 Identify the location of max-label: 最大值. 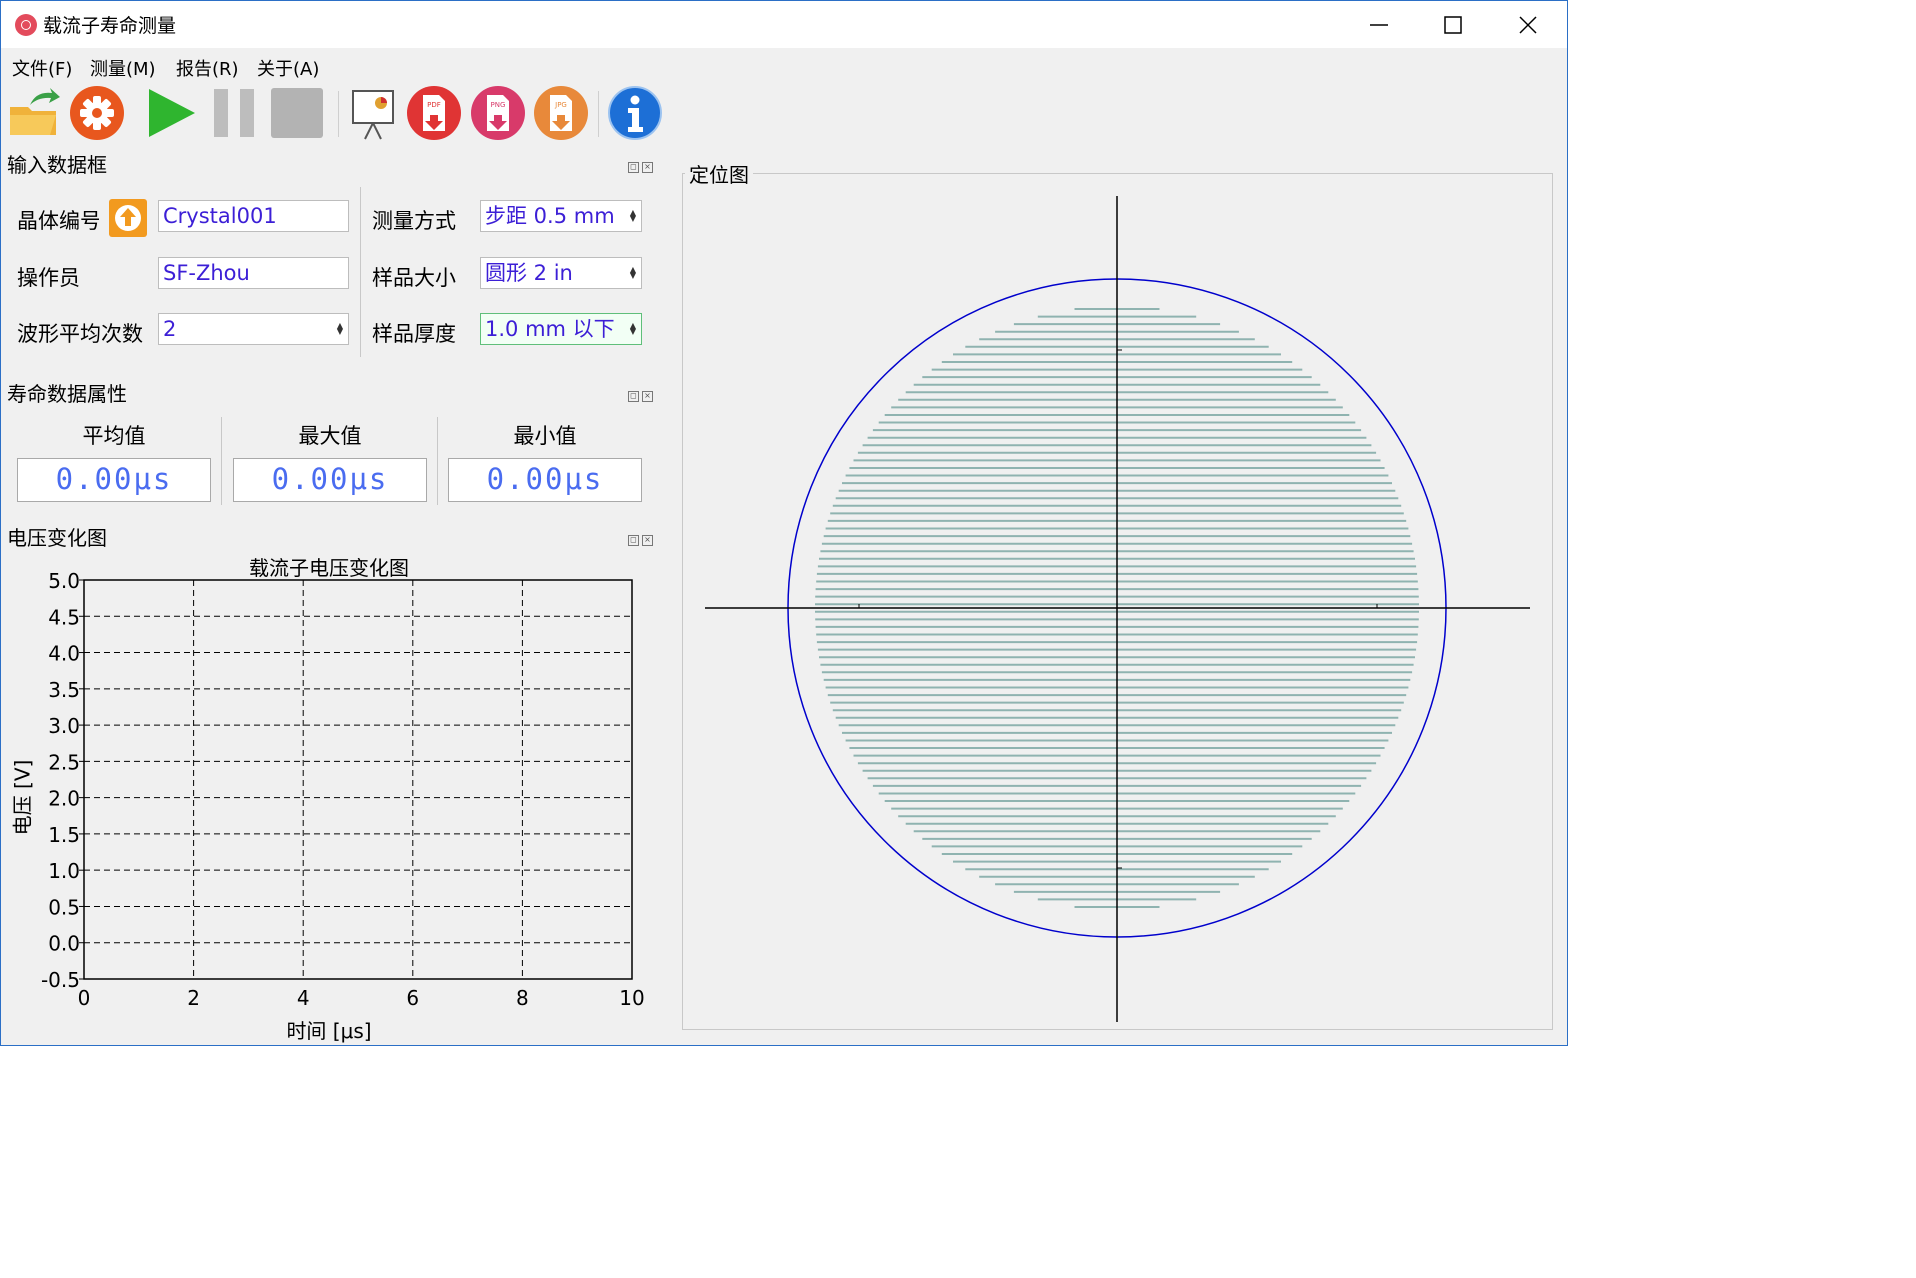
(330, 436).